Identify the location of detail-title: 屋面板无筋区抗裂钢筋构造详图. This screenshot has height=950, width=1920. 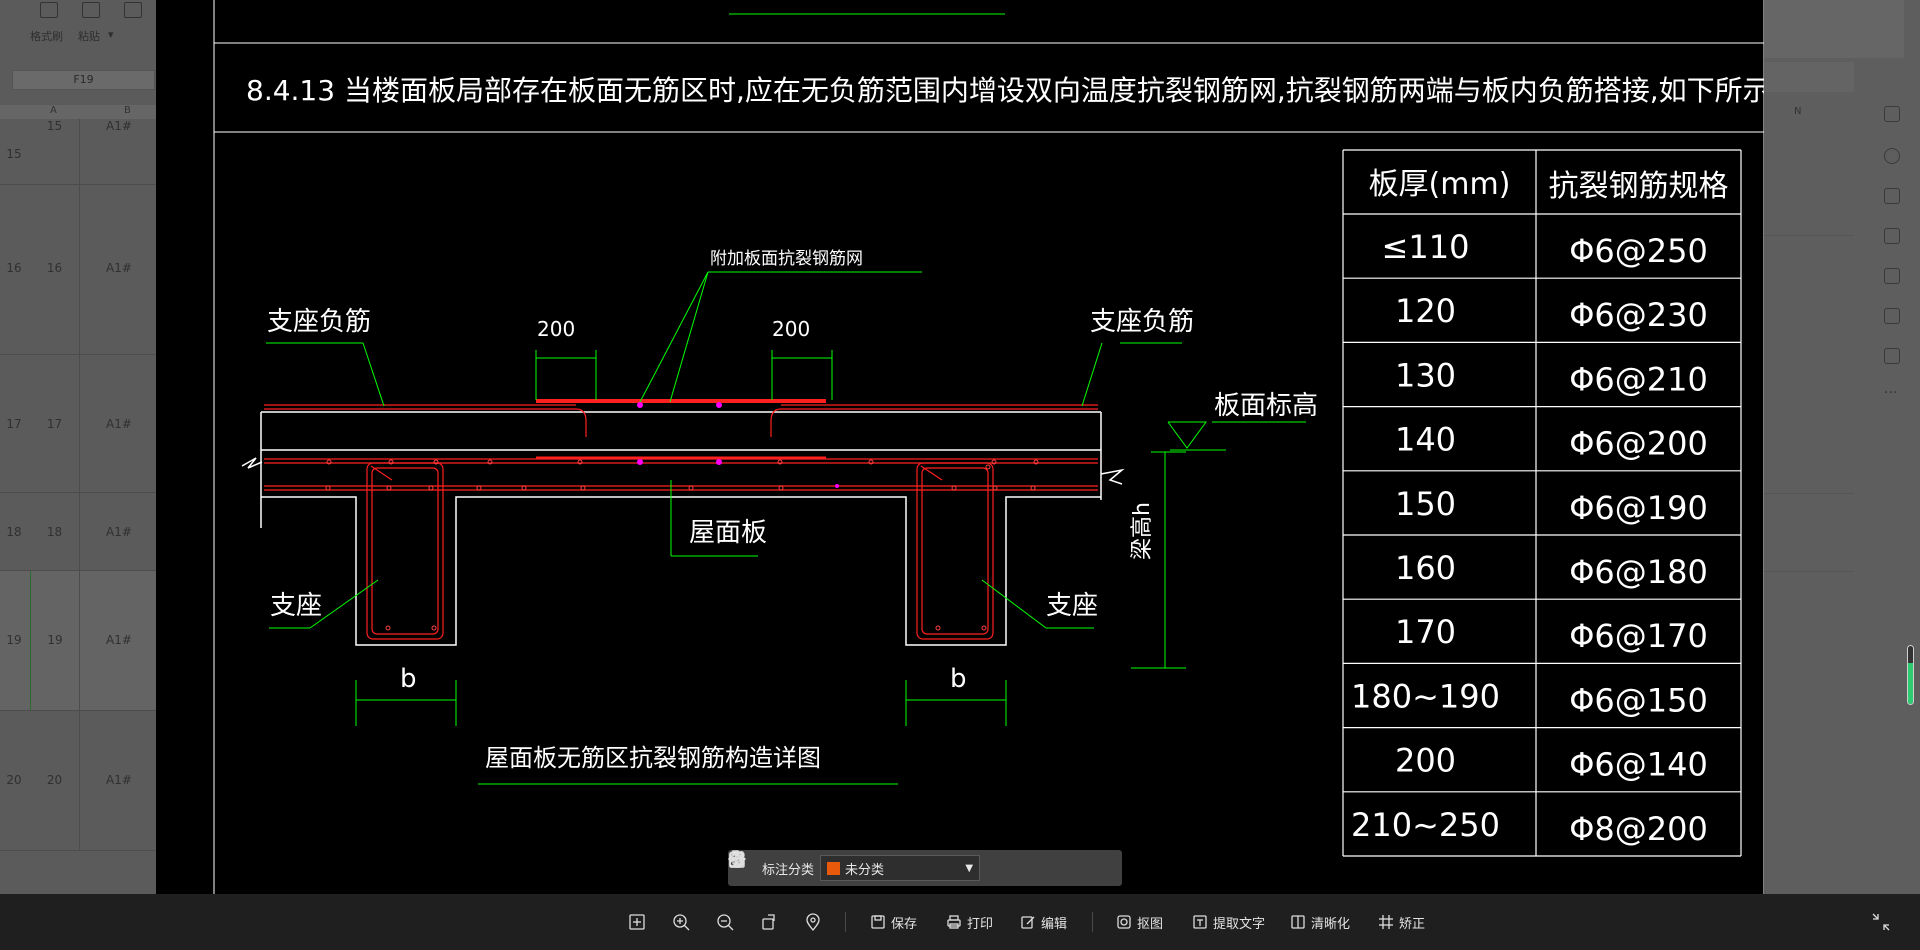
(653, 758).